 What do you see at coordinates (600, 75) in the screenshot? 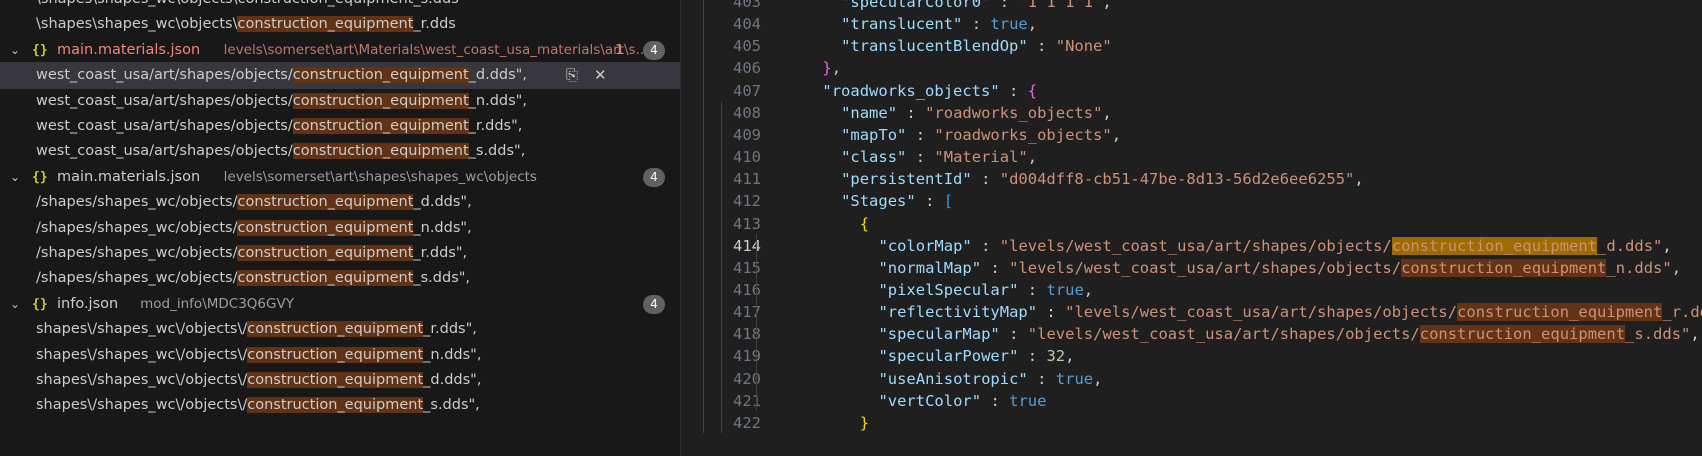
I see `close-icon: ✕` at bounding box center [600, 75].